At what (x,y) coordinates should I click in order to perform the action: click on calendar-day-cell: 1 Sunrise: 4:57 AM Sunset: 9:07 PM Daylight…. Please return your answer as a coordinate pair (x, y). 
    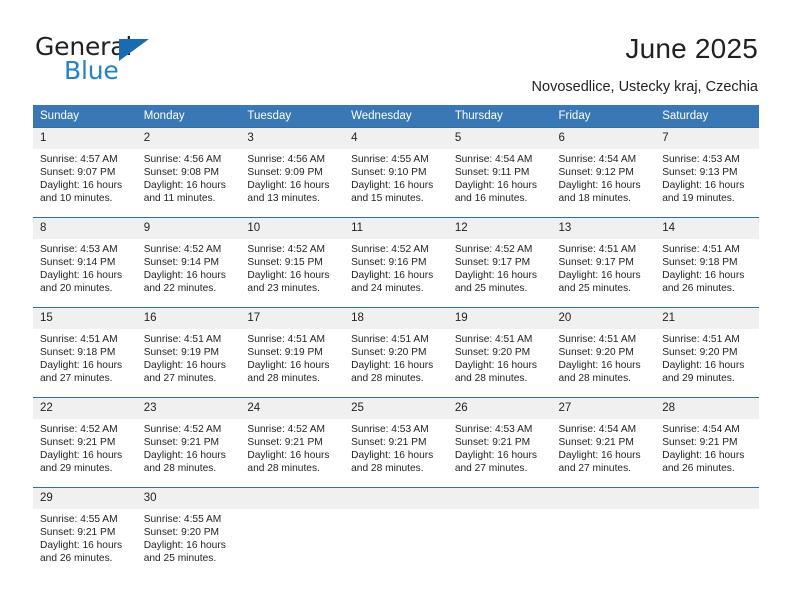
    Looking at the image, I should click on (85, 172).